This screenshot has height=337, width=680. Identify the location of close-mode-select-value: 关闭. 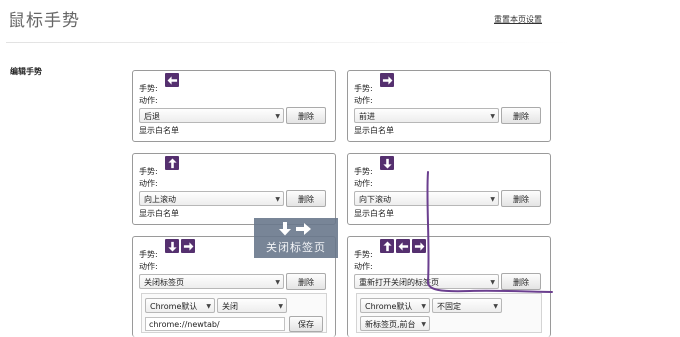
(230, 306).